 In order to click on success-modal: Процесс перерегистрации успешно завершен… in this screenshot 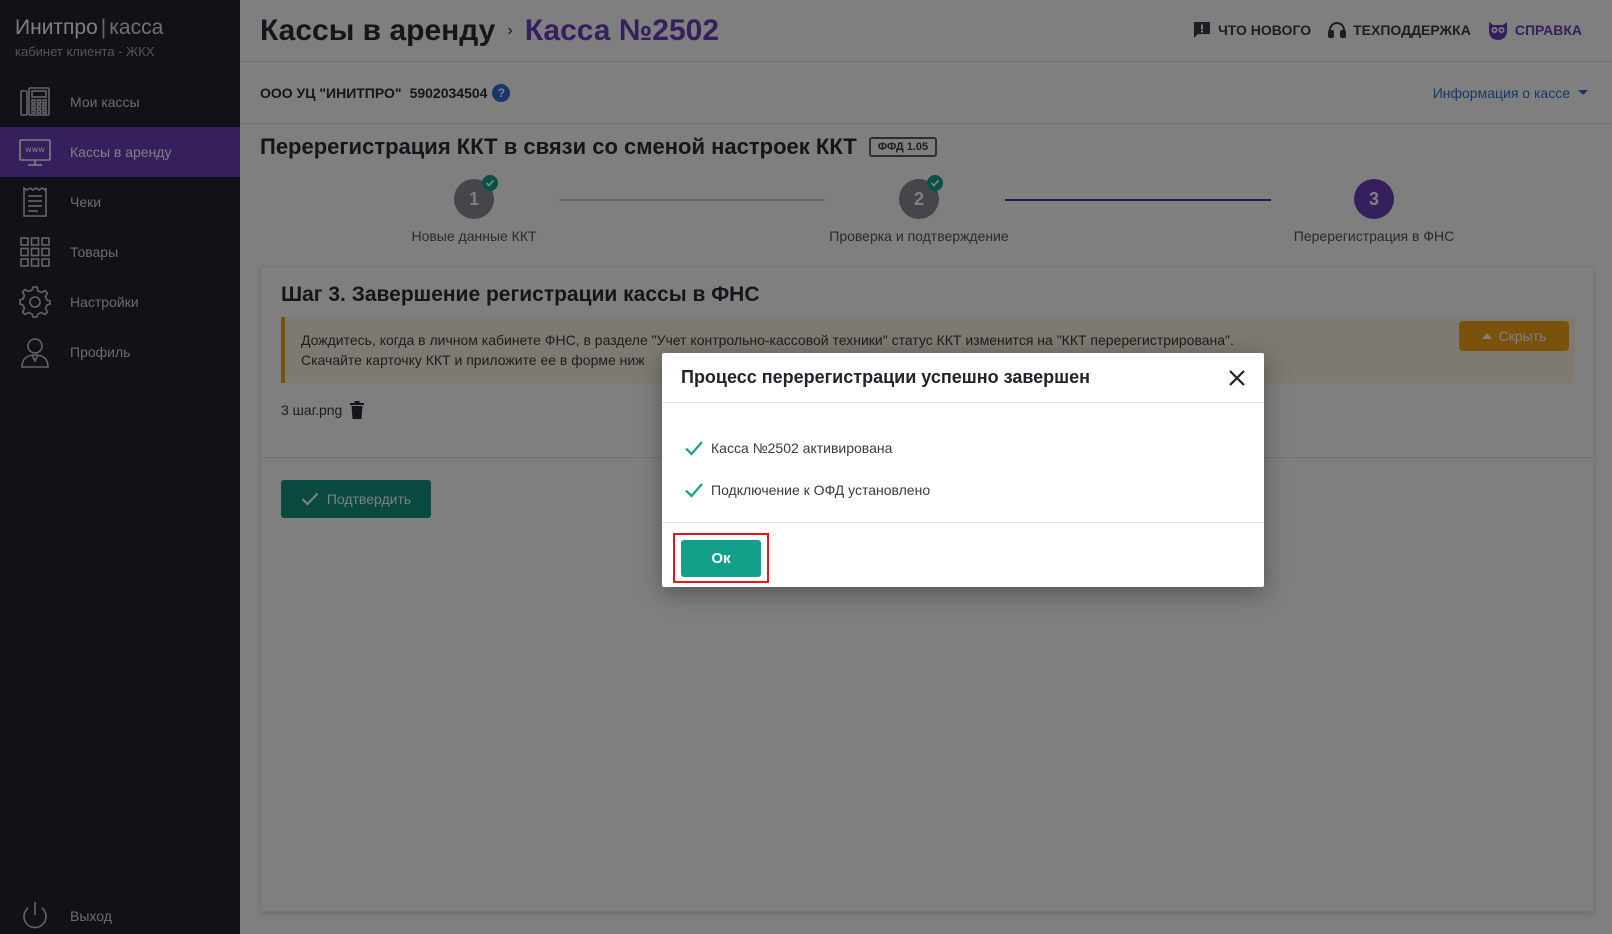, I will do `click(963, 470)`.